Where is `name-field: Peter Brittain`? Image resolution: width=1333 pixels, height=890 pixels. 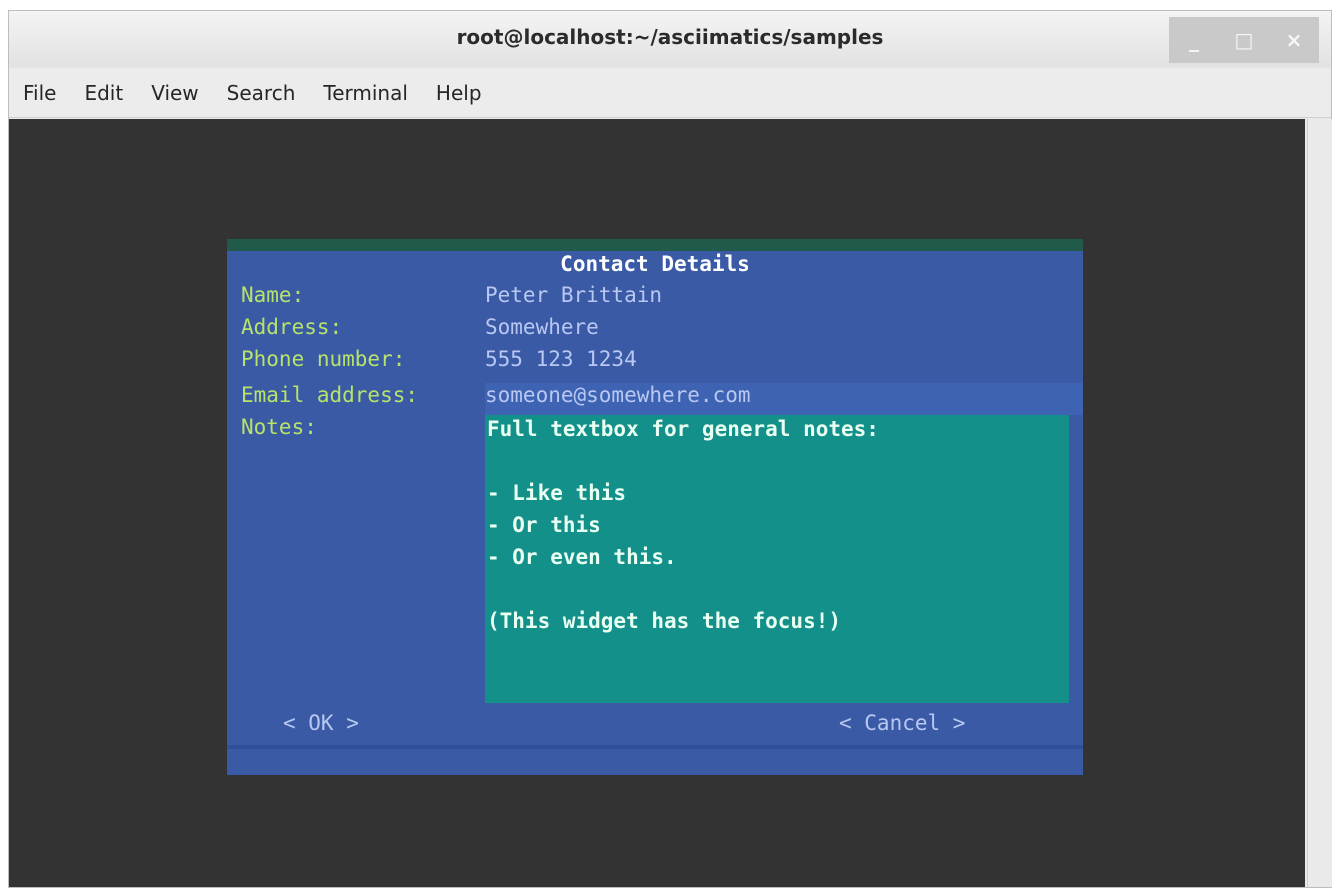
name-field: Peter Brittain is located at coordinates (573, 295).